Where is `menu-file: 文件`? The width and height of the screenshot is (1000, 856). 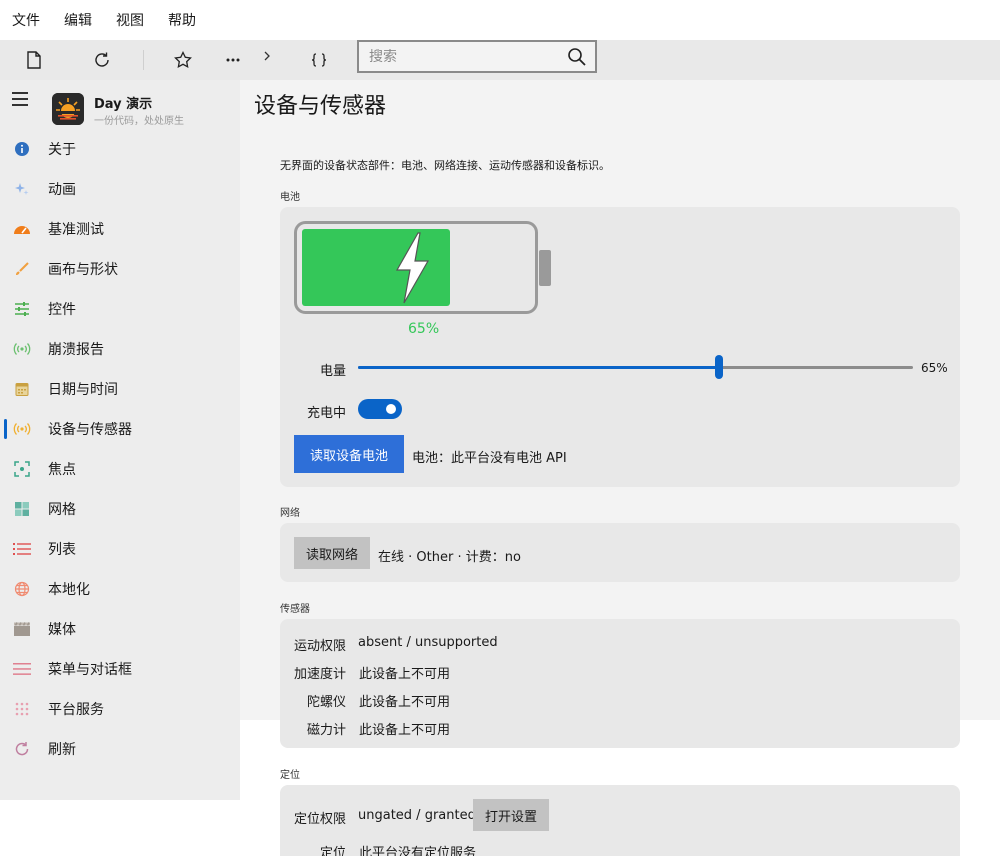
menu-file: 文件 is located at coordinates (26, 20).